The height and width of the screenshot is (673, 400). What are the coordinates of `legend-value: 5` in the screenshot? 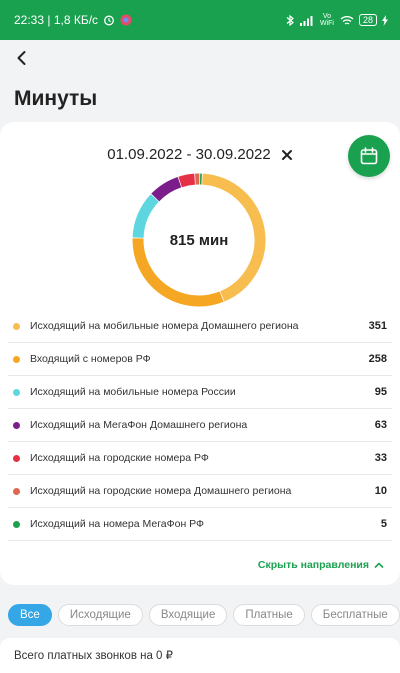 It's located at (383, 524).